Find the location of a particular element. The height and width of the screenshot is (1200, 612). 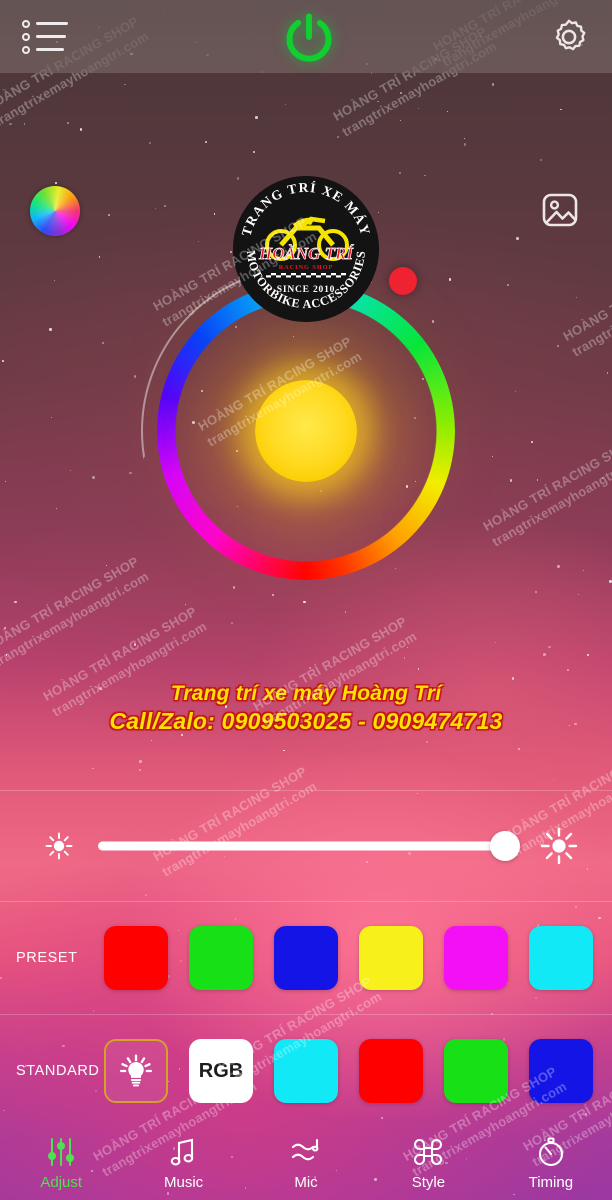

nav-label-style: Style is located at coordinates (428, 1182).